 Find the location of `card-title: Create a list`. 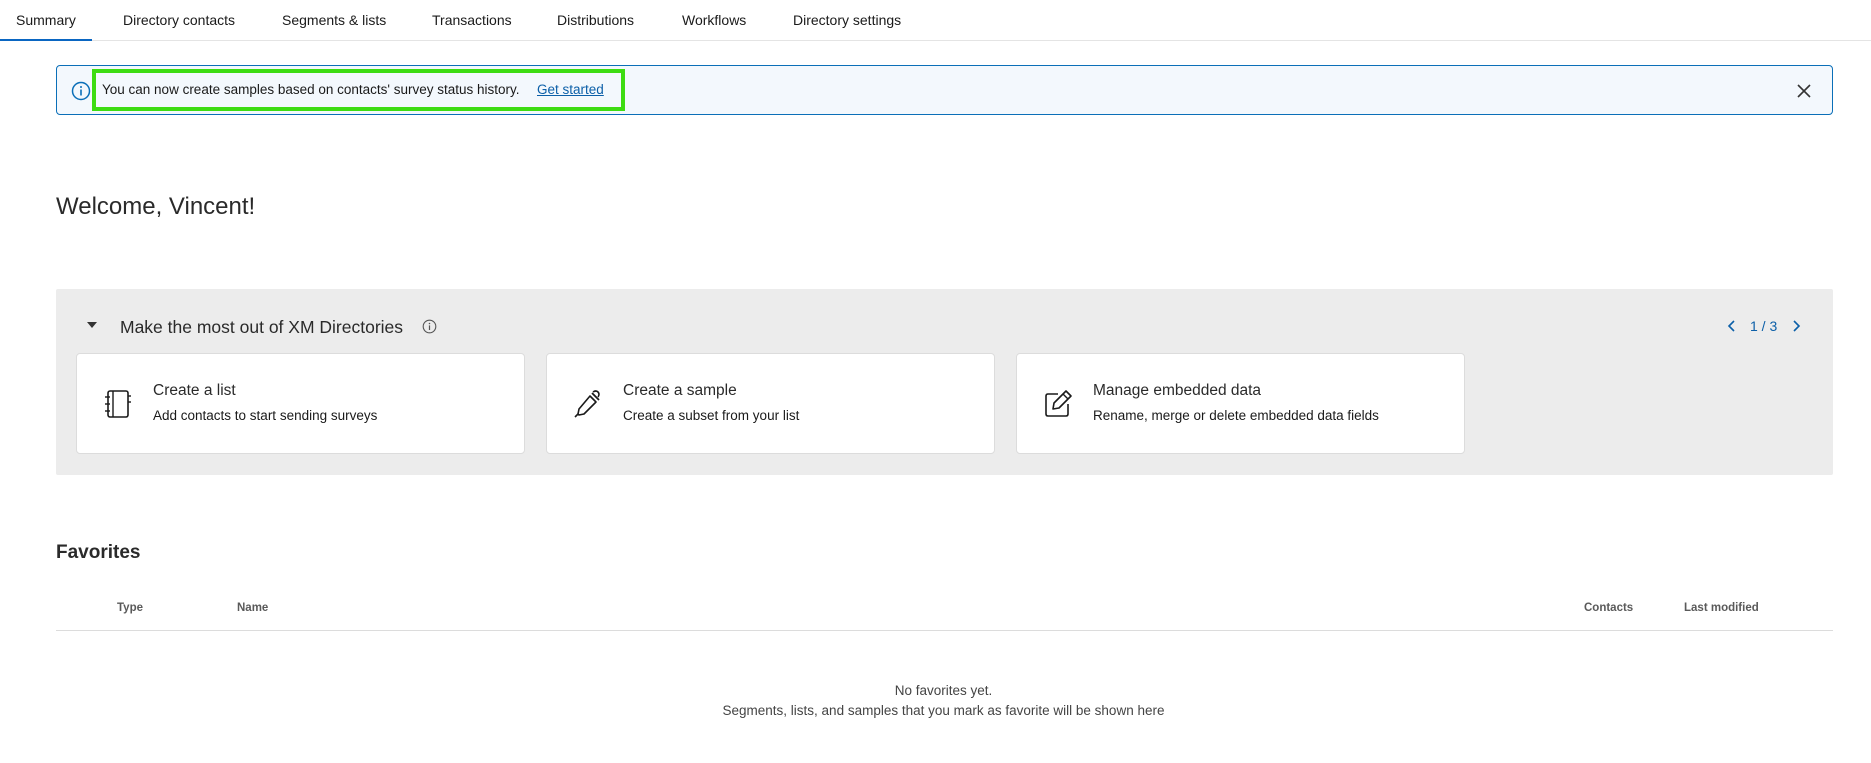

card-title: Create a list is located at coordinates (194, 390).